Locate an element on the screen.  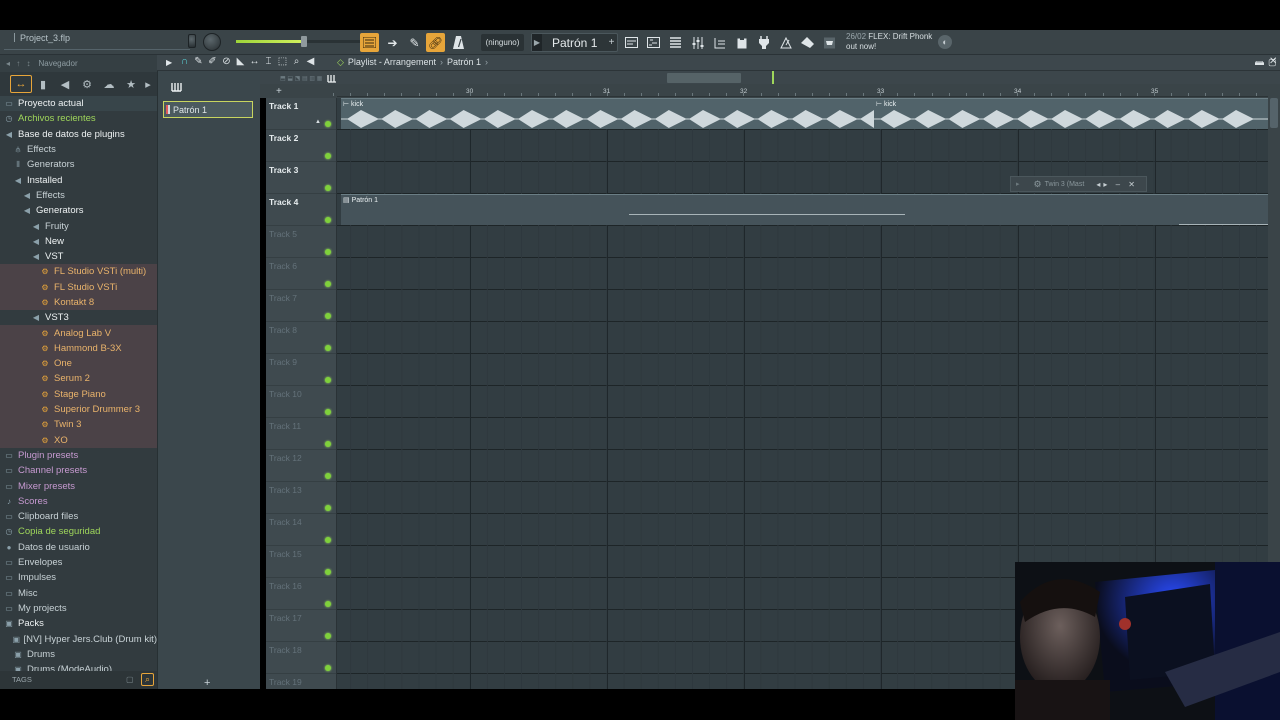
shop-cart-icon is located at coordinates (829, 42).